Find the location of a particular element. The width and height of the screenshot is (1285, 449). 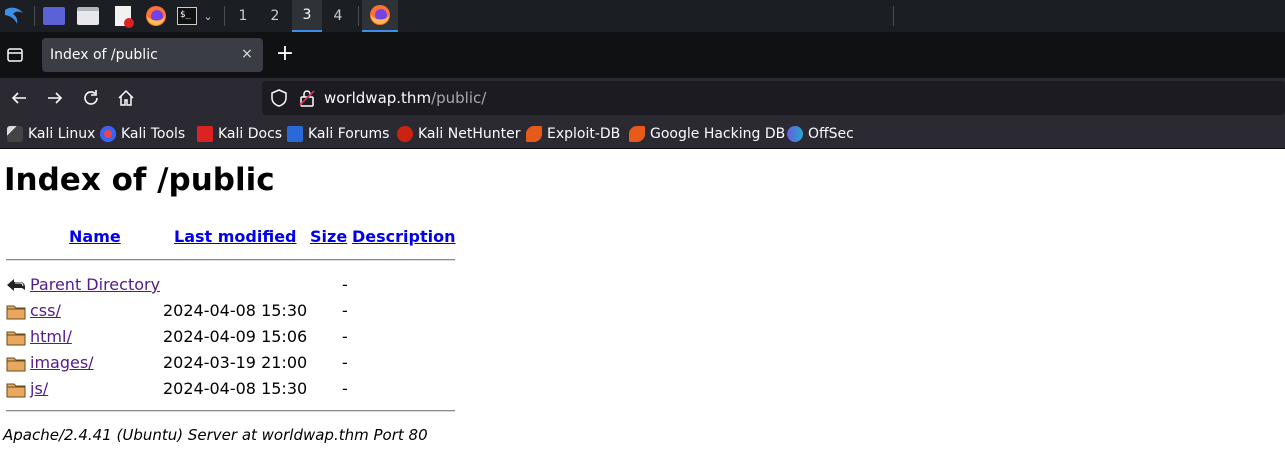

home-icon is located at coordinates (126, 97).